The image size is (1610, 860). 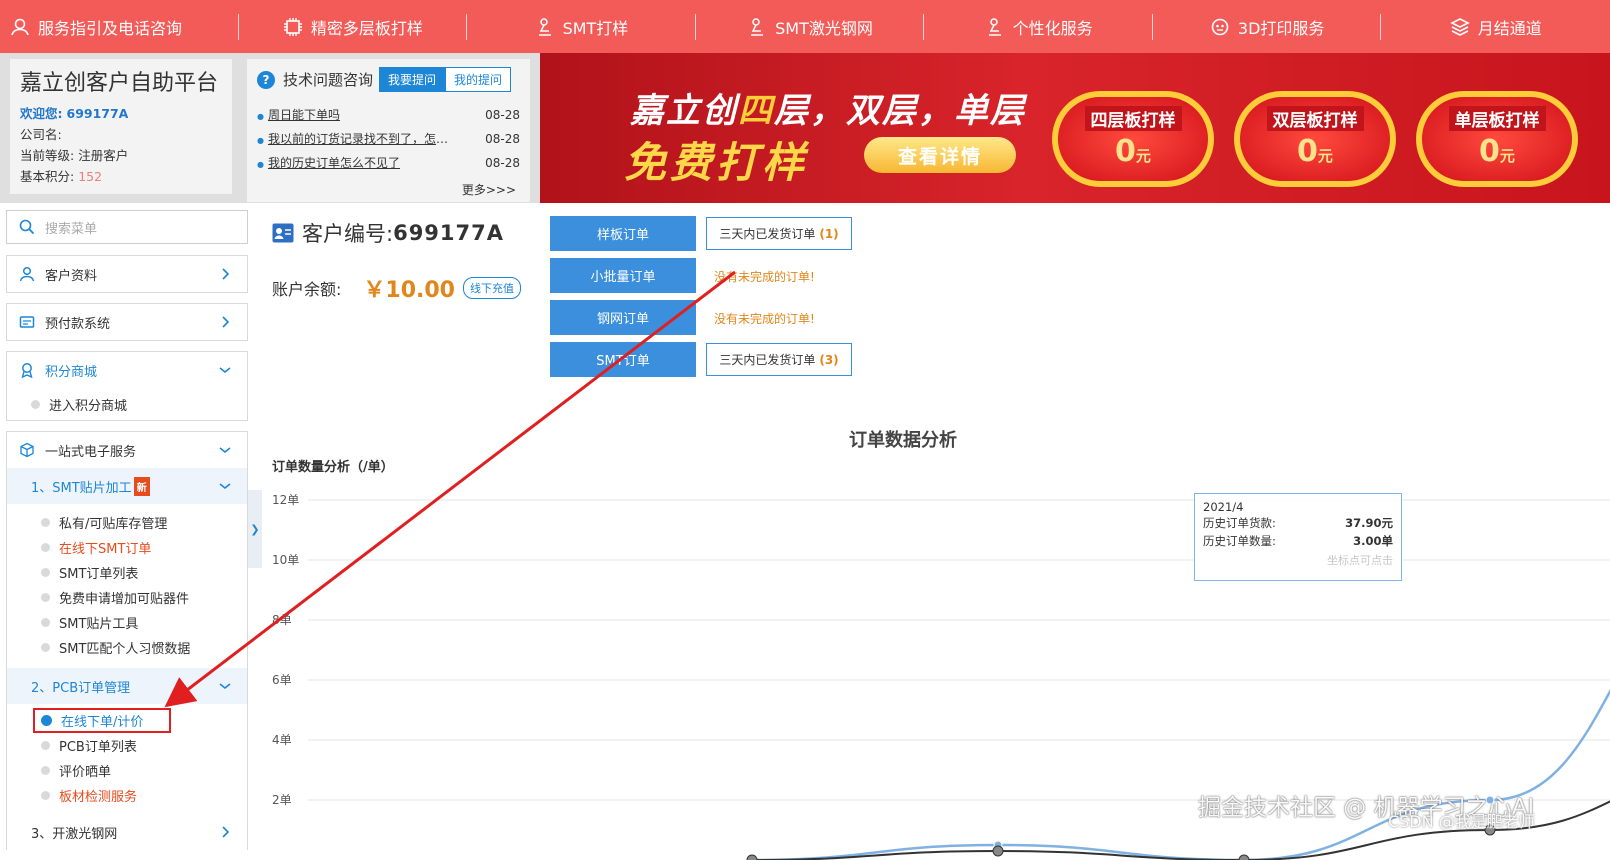 I want to click on company-line: 公司名:, so click(x=121, y=134).